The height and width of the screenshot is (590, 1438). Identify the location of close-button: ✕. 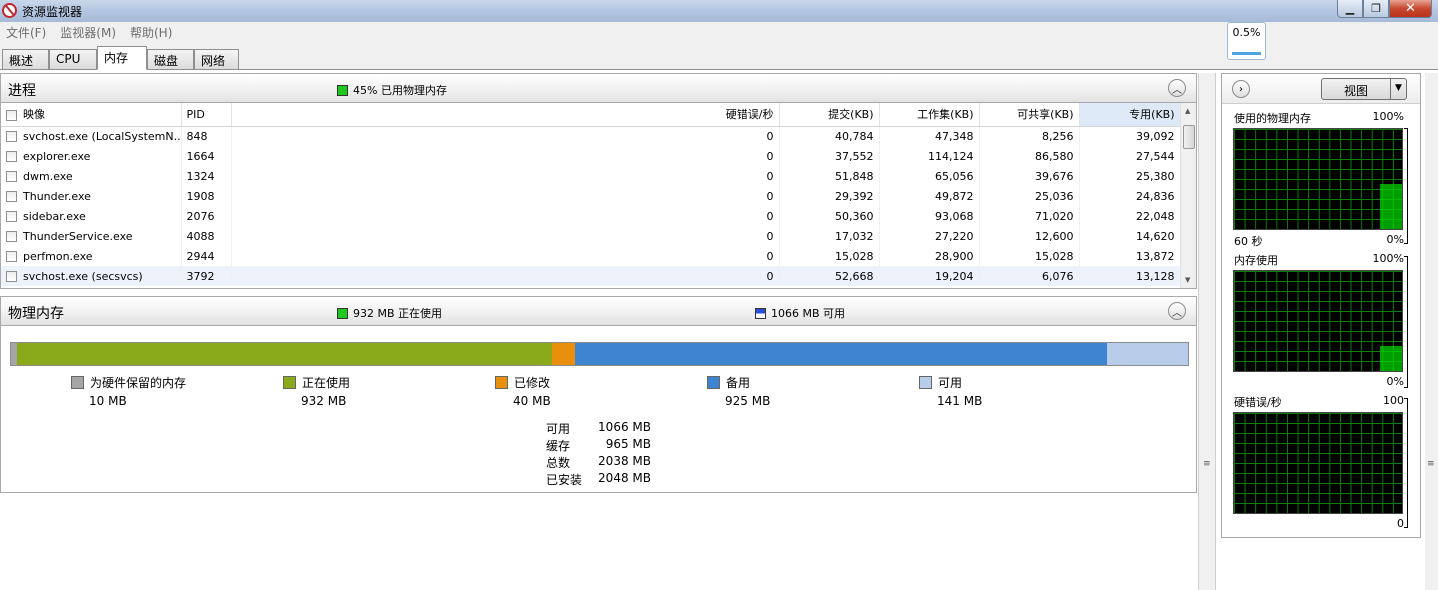
(1410, 9).